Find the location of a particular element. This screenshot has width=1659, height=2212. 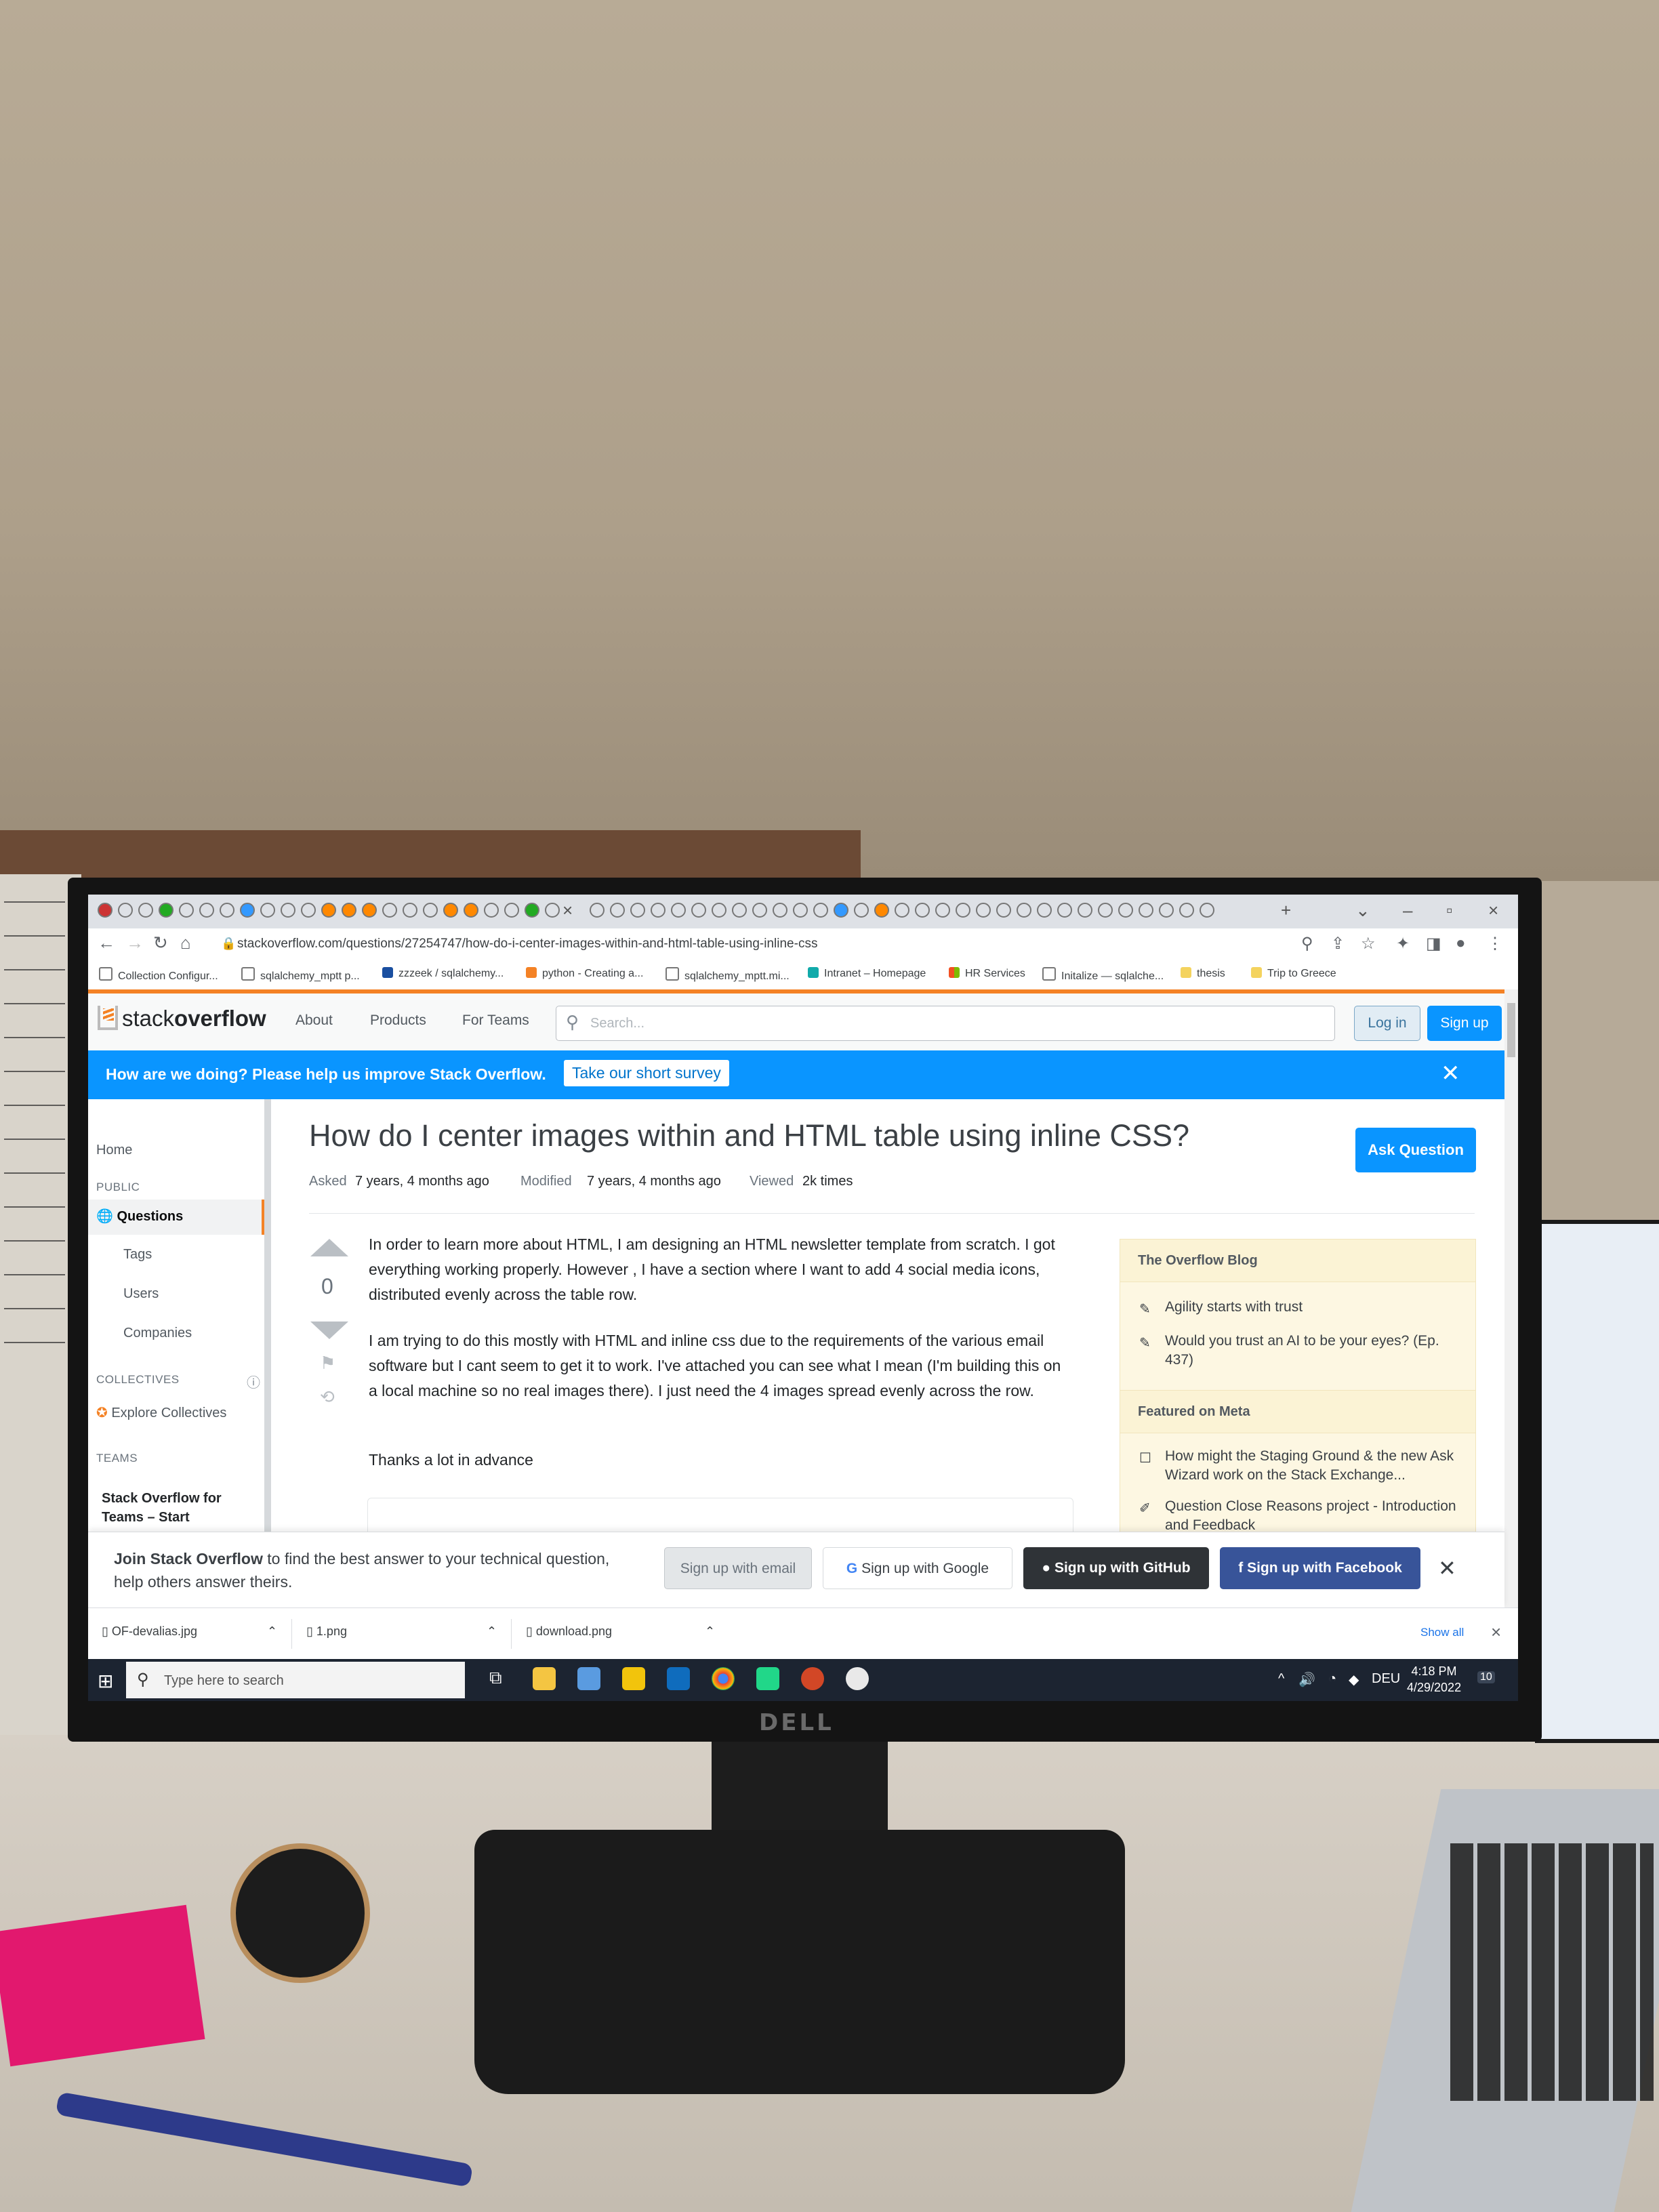

sidepanel-icon: ◨ is located at coordinates (1433, 944).